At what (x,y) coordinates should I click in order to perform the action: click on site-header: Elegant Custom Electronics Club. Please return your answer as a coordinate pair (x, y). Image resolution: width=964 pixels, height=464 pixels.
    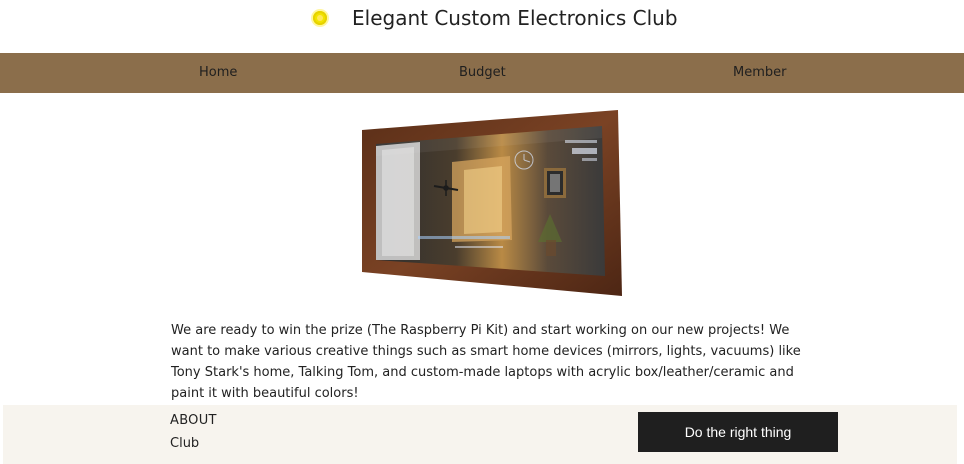
    Looking at the image, I should click on (482, 26).